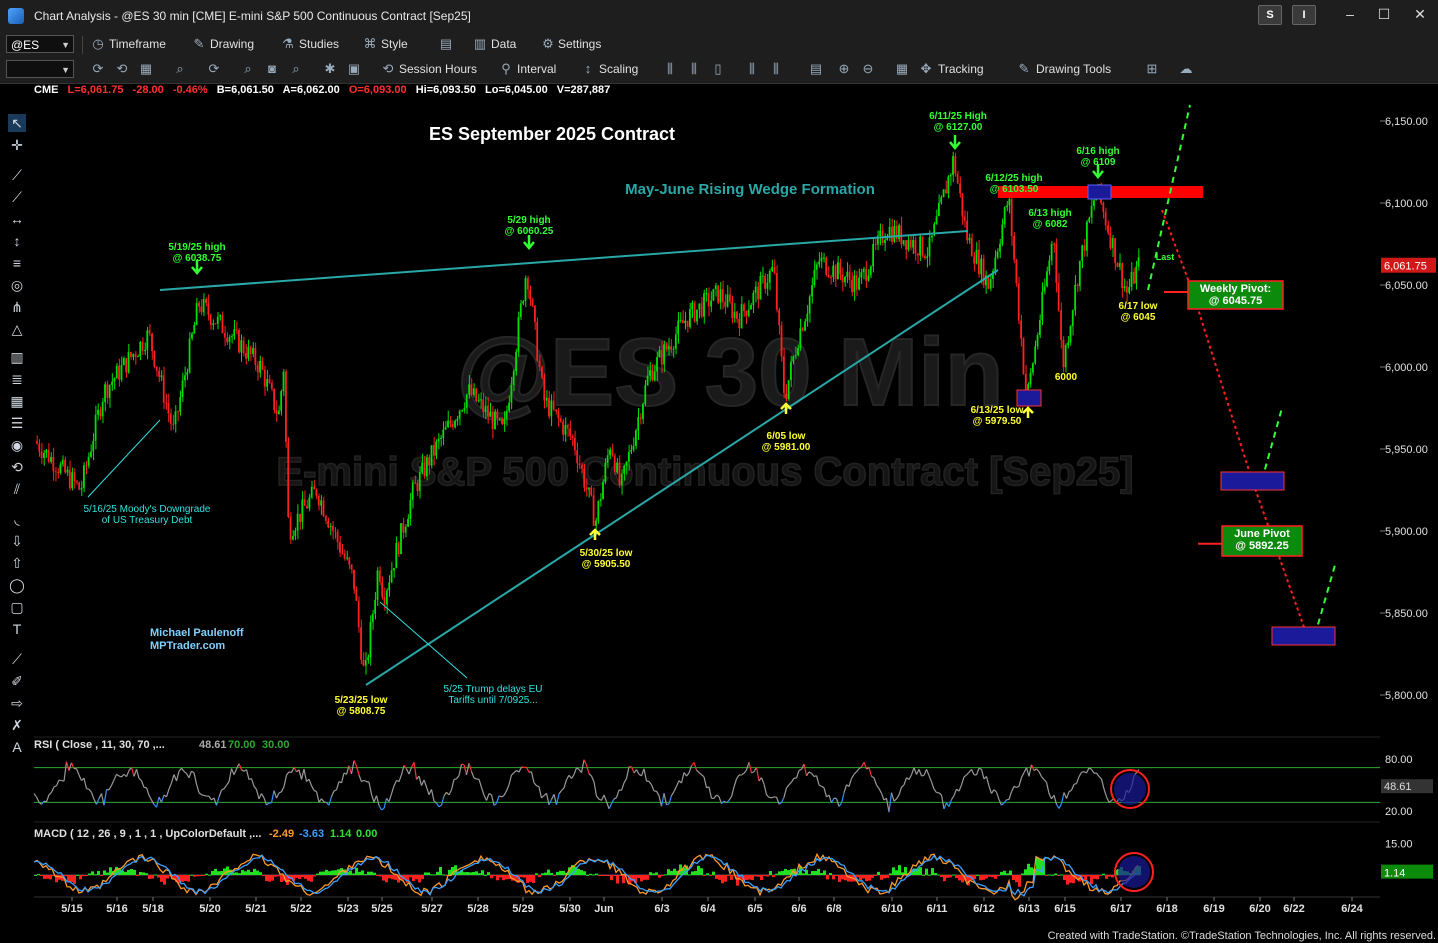 The height and width of the screenshot is (943, 1438). Describe the element at coordinates (844, 69) in the screenshot. I see `zoom-in-icon: ⊕` at that location.